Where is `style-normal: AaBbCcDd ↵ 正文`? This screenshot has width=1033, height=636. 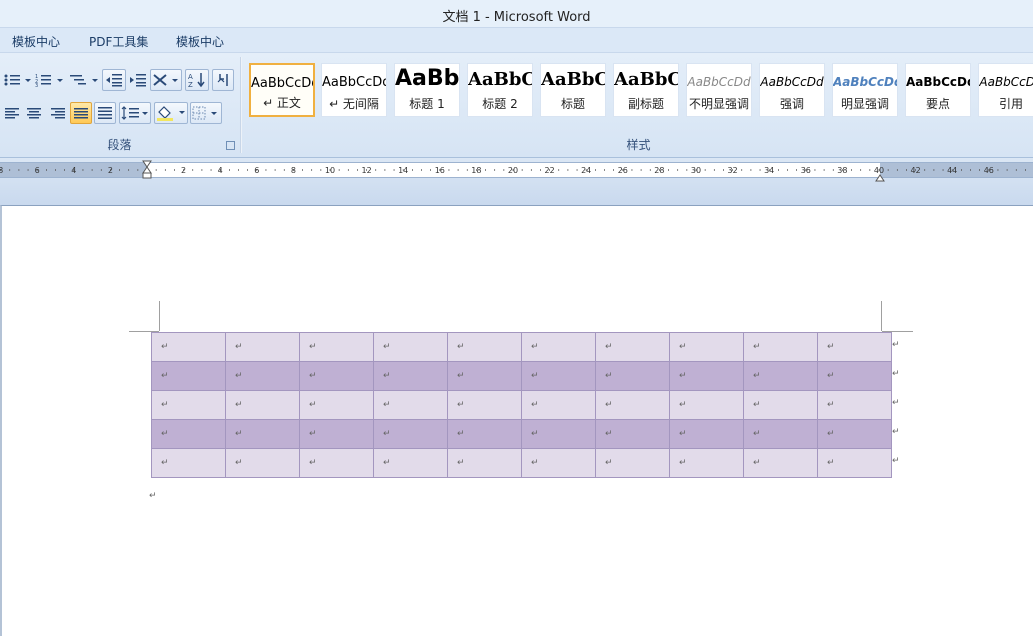 style-normal: AaBbCcDd ↵ 正文 is located at coordinates (282, 90).